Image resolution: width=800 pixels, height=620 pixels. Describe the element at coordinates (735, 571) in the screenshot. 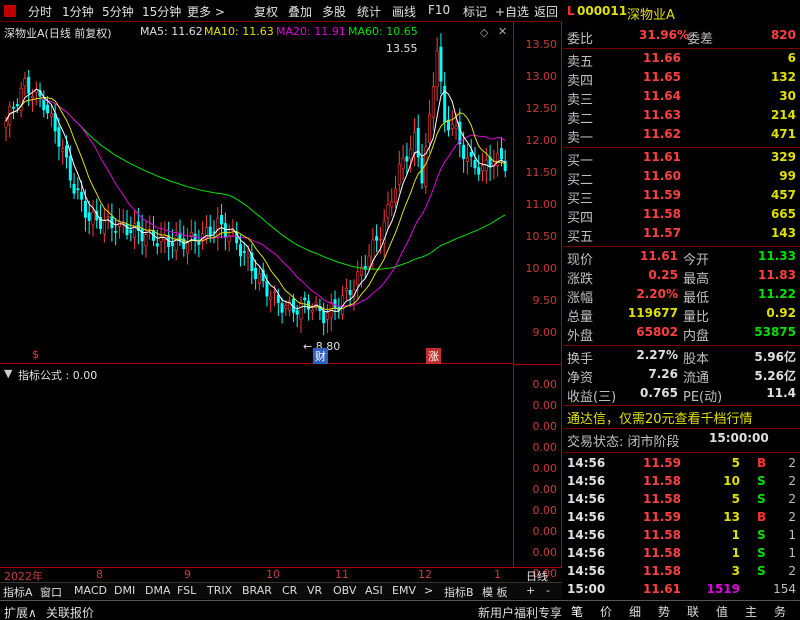

I see `tick-volume: 3` at that location.